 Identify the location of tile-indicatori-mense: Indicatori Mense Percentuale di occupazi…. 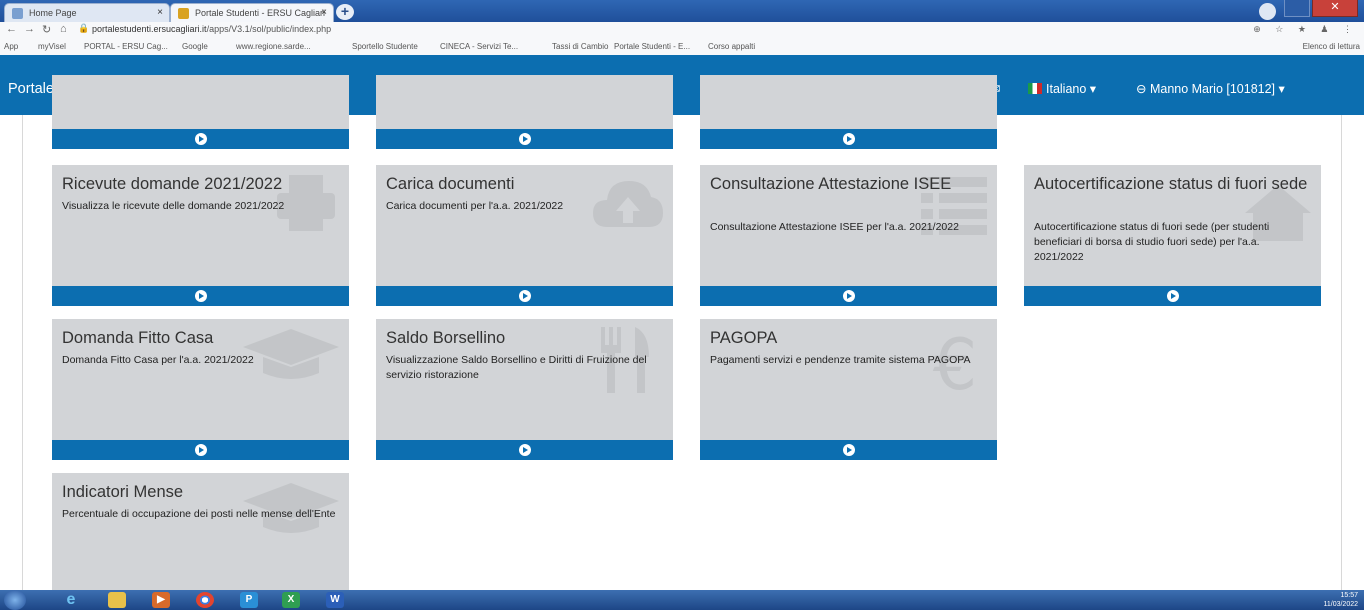
(200, 531).